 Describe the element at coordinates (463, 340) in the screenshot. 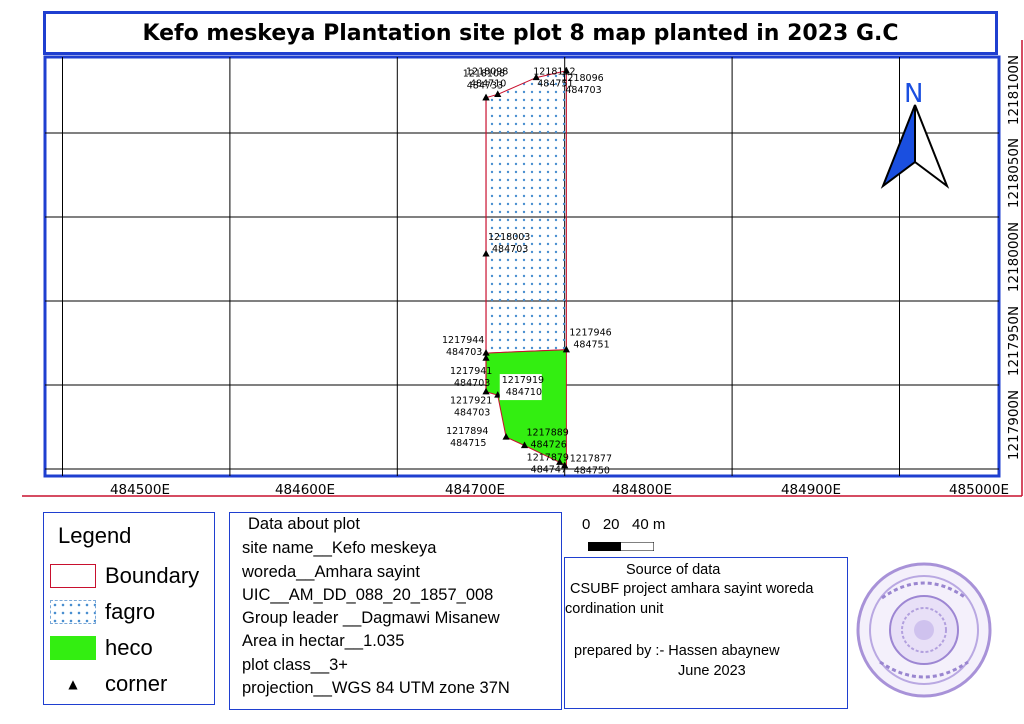

I see `corner-north-label: 1217944` at that location.